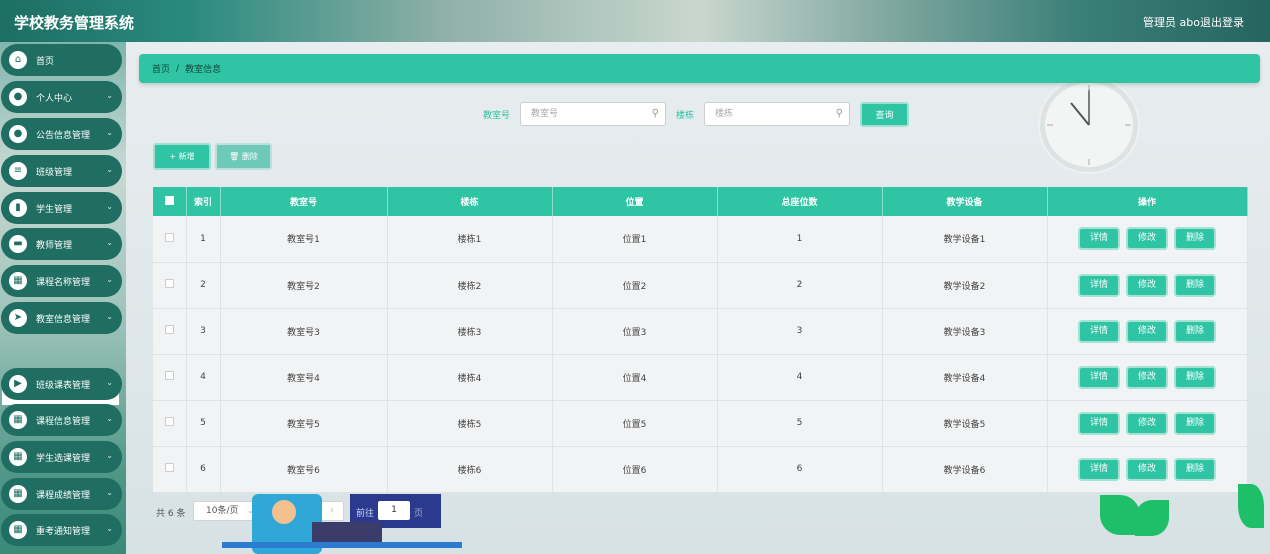 The height and width of the screenshot is (554, 1270). What do you see at coordinates (54, 172) in the screenshot?
I see `sidebar-item-label: 班级管理` at bounding box center [54, 172].